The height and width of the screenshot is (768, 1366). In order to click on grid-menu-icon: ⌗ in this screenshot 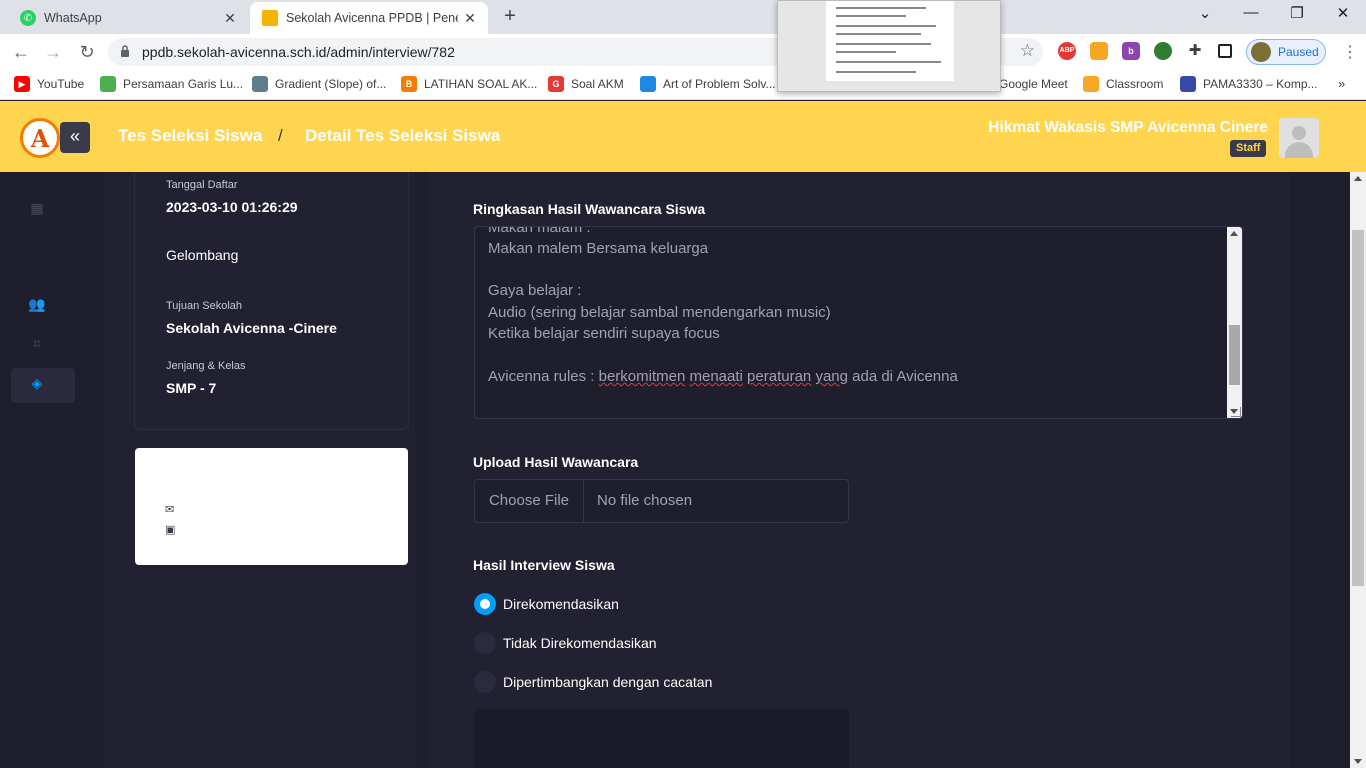, I will do `click(37, 344)`.